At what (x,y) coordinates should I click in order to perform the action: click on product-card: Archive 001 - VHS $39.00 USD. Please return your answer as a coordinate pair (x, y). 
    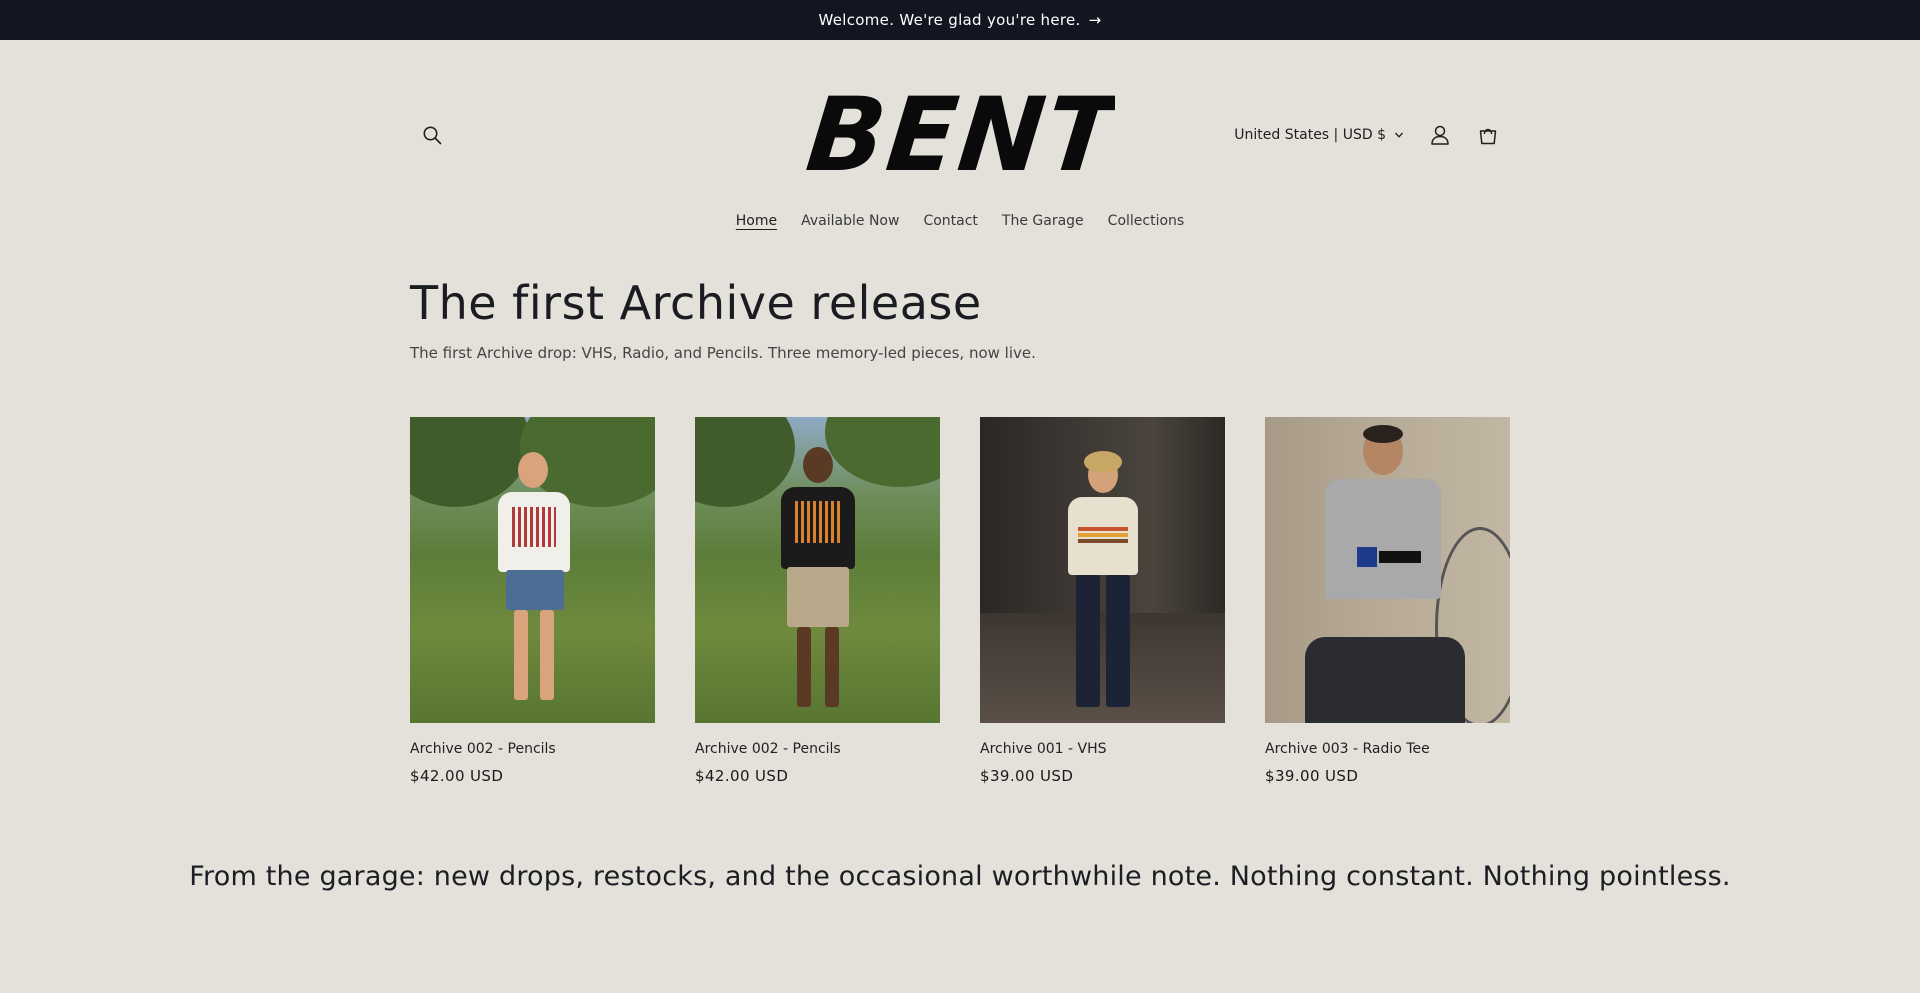
    Looking at the image, I should click on (1102, 601).